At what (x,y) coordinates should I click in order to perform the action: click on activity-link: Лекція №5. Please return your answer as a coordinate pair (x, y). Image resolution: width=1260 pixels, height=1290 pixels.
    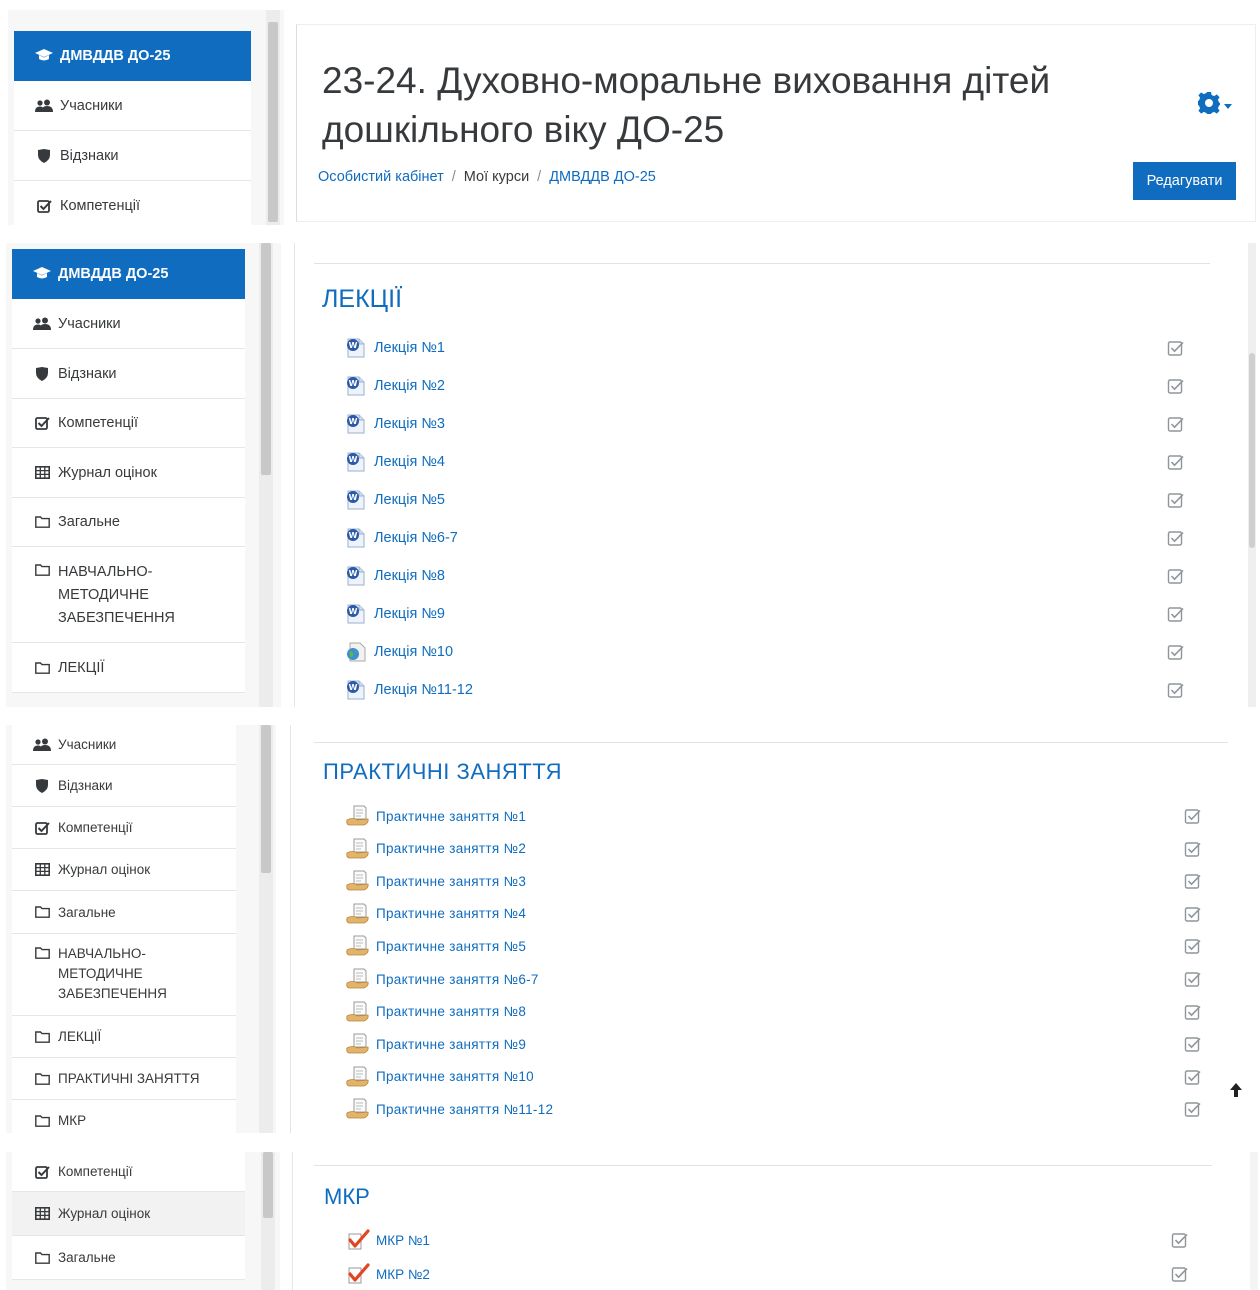
    Looking at the image, I should click on (409, 500).